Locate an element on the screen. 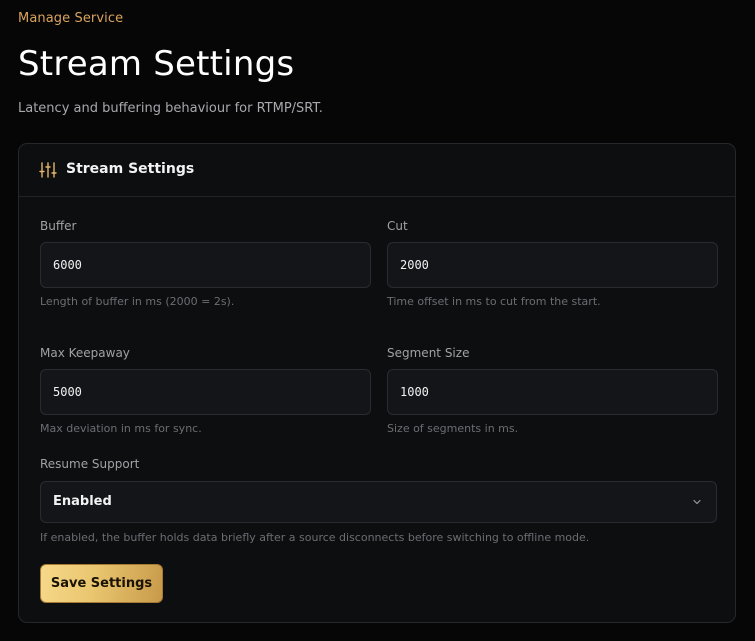  breadcrumb: Manage Service is located at coordinates (70, 18).